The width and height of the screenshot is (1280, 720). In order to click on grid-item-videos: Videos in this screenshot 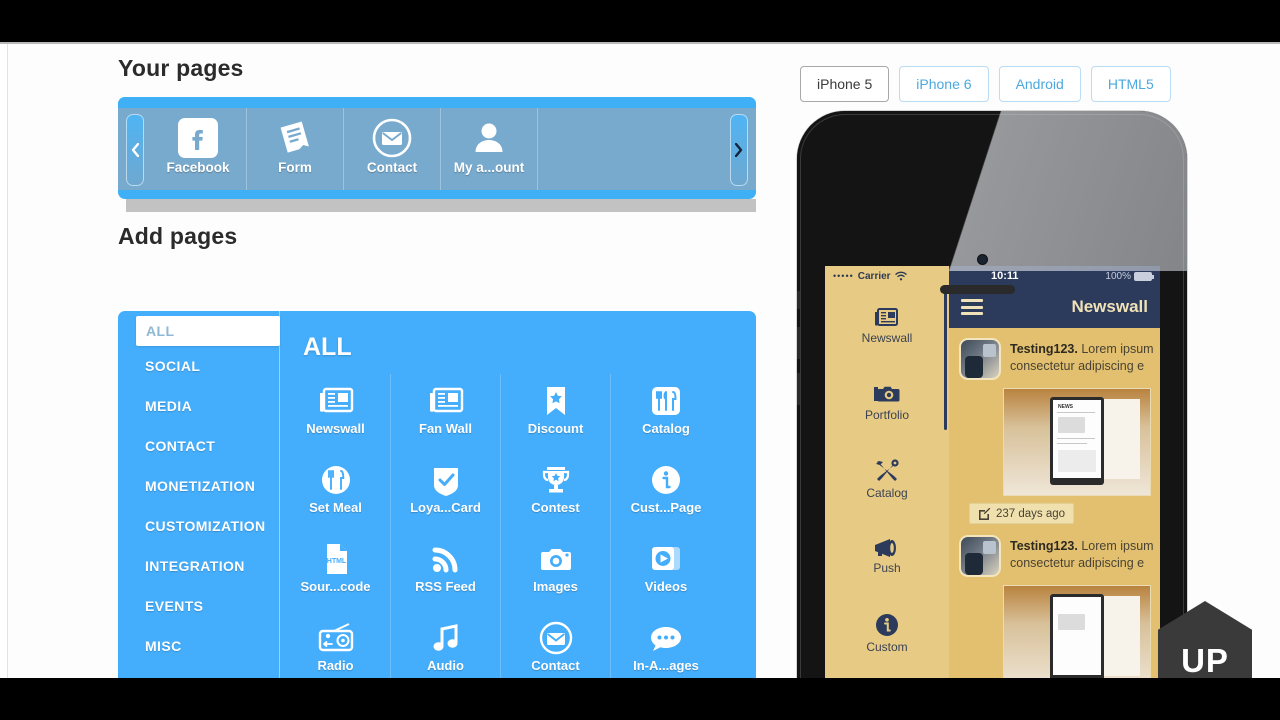, I will do `click(666, 571)`.